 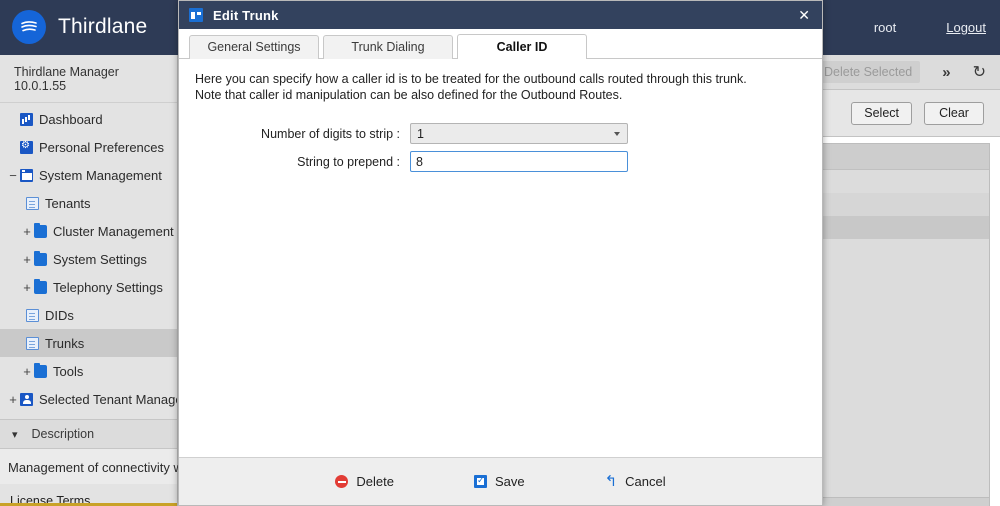 I want to click on tab-caller-id: Caller ID, so click(x=522, y=46).